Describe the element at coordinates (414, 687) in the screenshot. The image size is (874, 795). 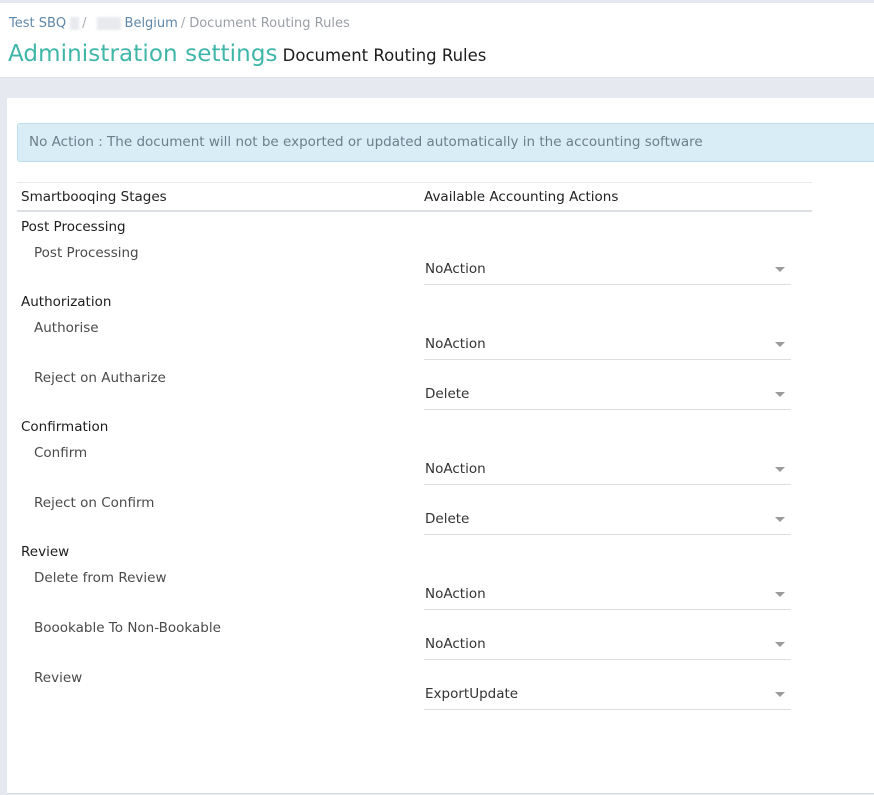
I see `table-row: Review ExportUpdate` at that location.